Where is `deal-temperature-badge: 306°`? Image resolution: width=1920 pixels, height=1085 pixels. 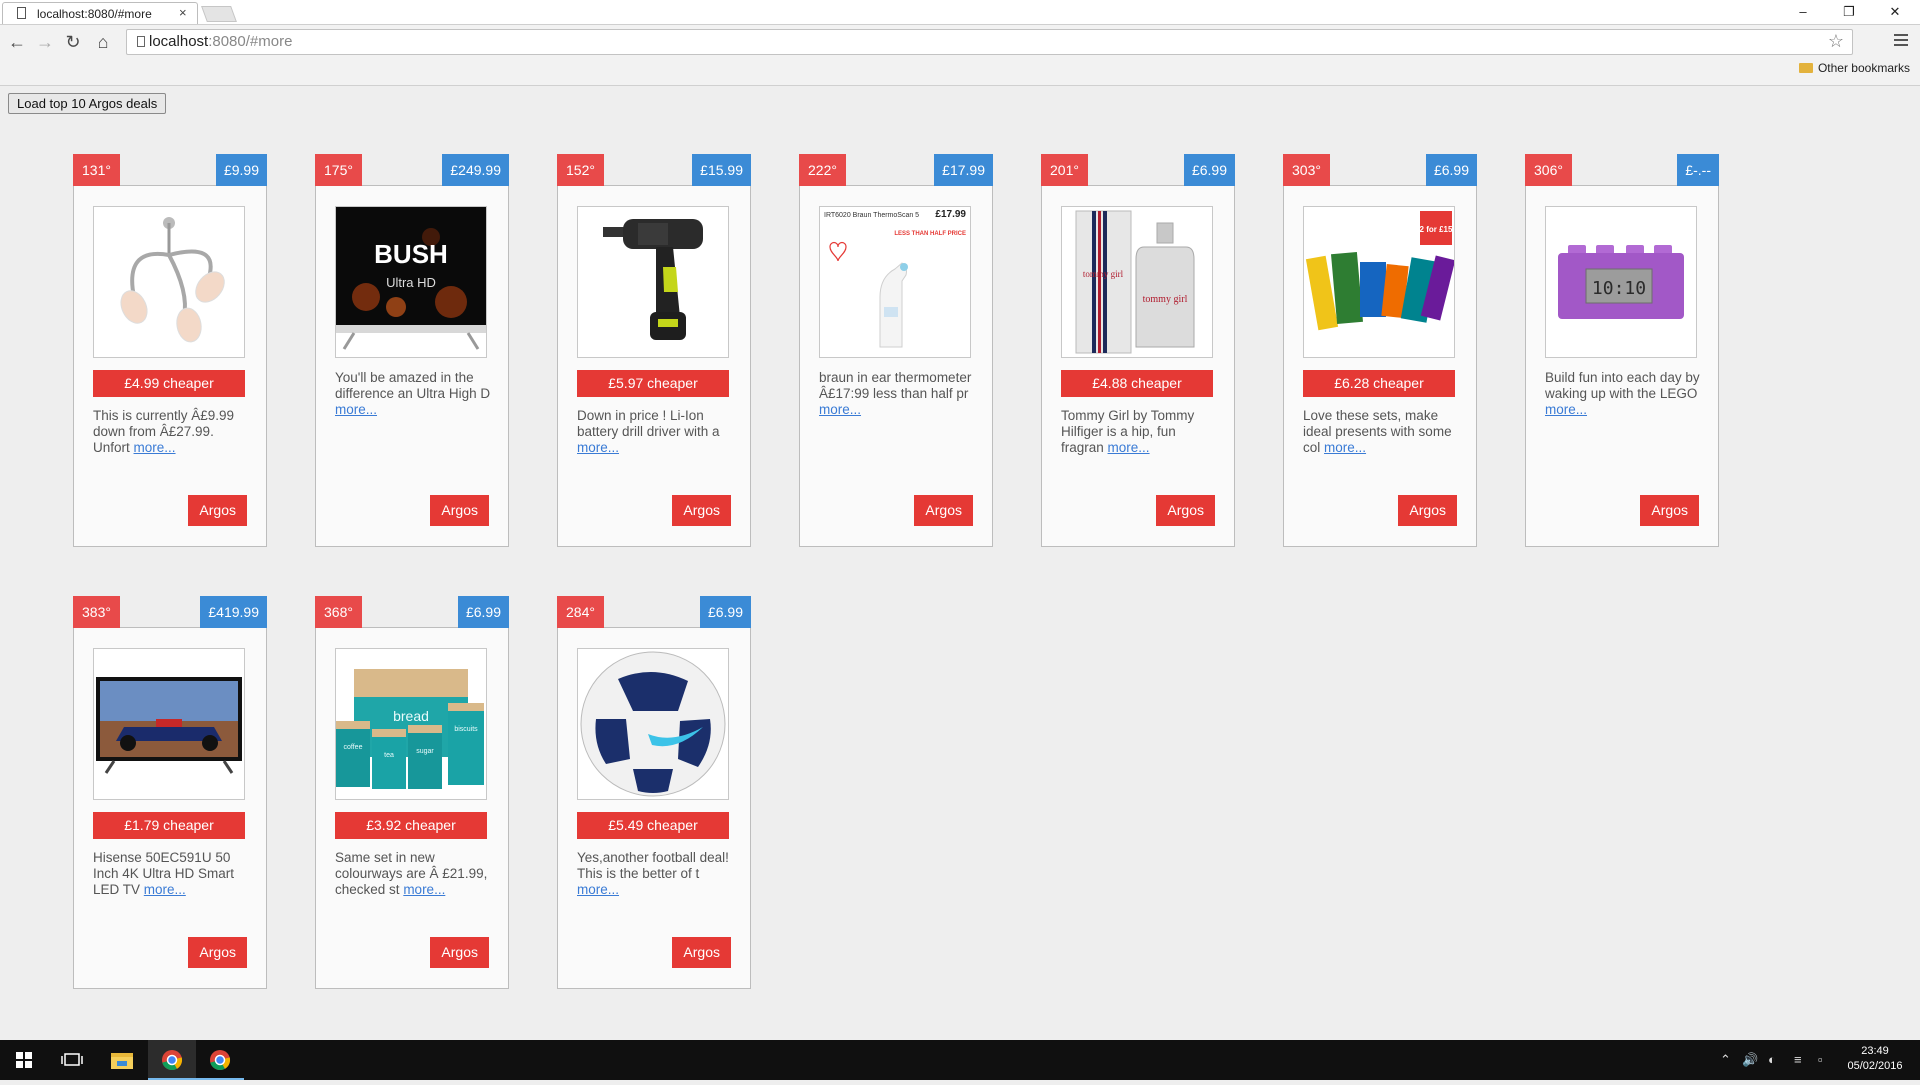 deal-temperature-badge: 306° is located at coordinates (1548, 170).